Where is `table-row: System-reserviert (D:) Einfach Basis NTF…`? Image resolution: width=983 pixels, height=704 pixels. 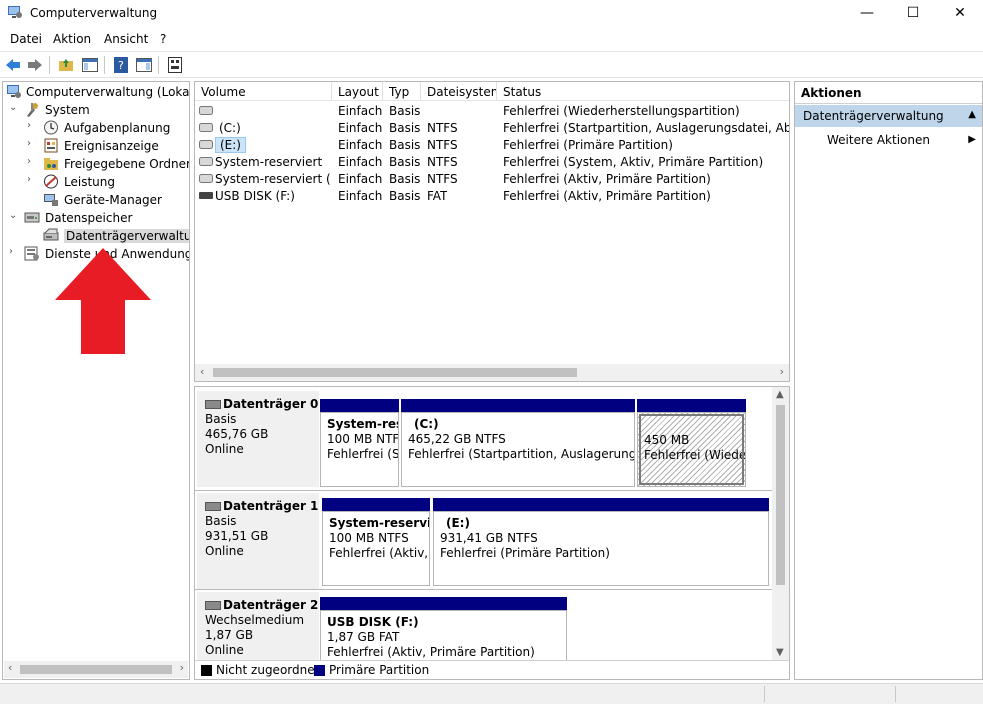 table-row: System-reserviert (D:) Einfach Basis NTF… is located at coordinates (492, 178).